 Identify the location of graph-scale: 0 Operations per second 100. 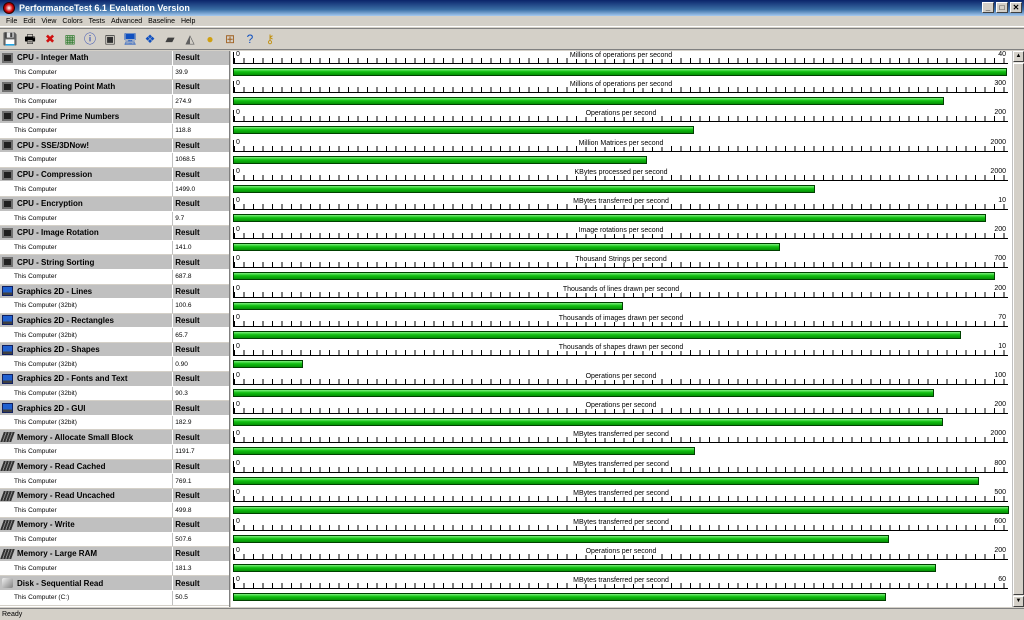
(620, 379).